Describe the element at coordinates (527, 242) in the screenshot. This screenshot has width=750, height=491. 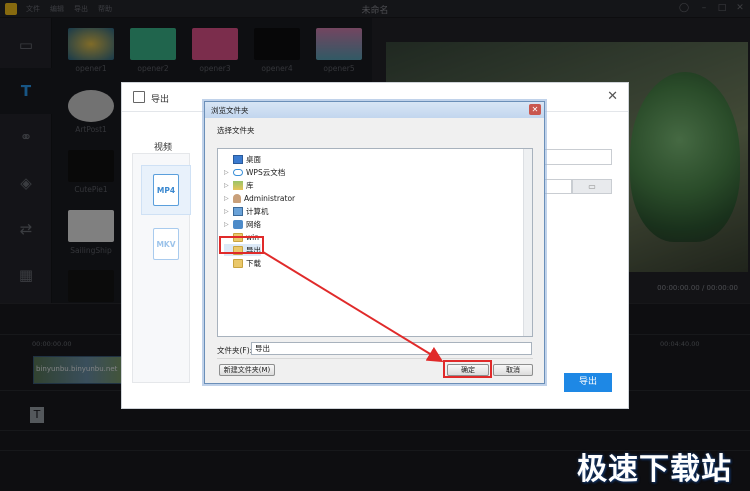
I see `tree-scrollbar` at that location.